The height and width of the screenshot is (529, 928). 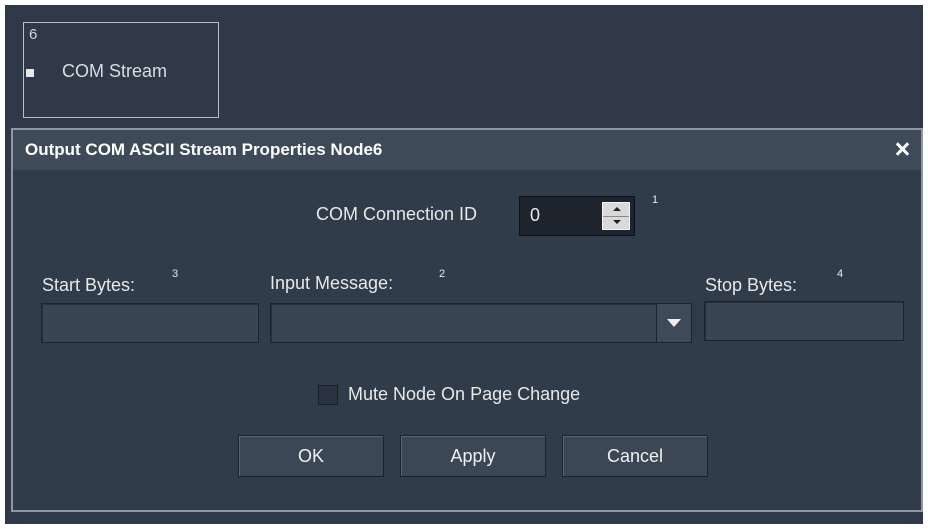 What do you see at coordinates (467, 150) in the screenshot?
I see `dialog-titlebar: Output COM ASCII Stream Properties Node6` at bounding box center [467, 150].